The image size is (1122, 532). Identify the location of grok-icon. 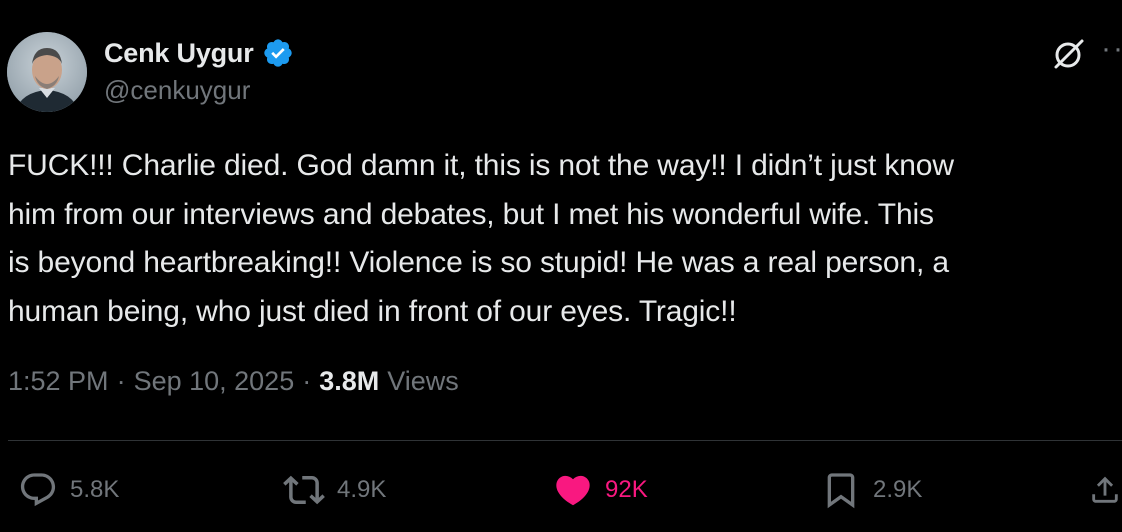
(1069, 54).